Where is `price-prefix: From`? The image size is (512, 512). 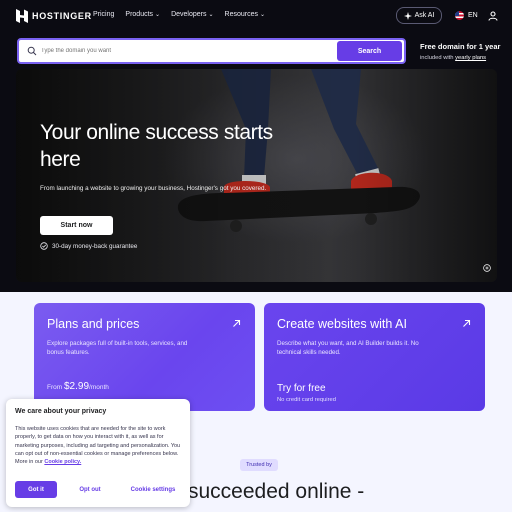
price-prefix: From is located at coordinates (55, 387).